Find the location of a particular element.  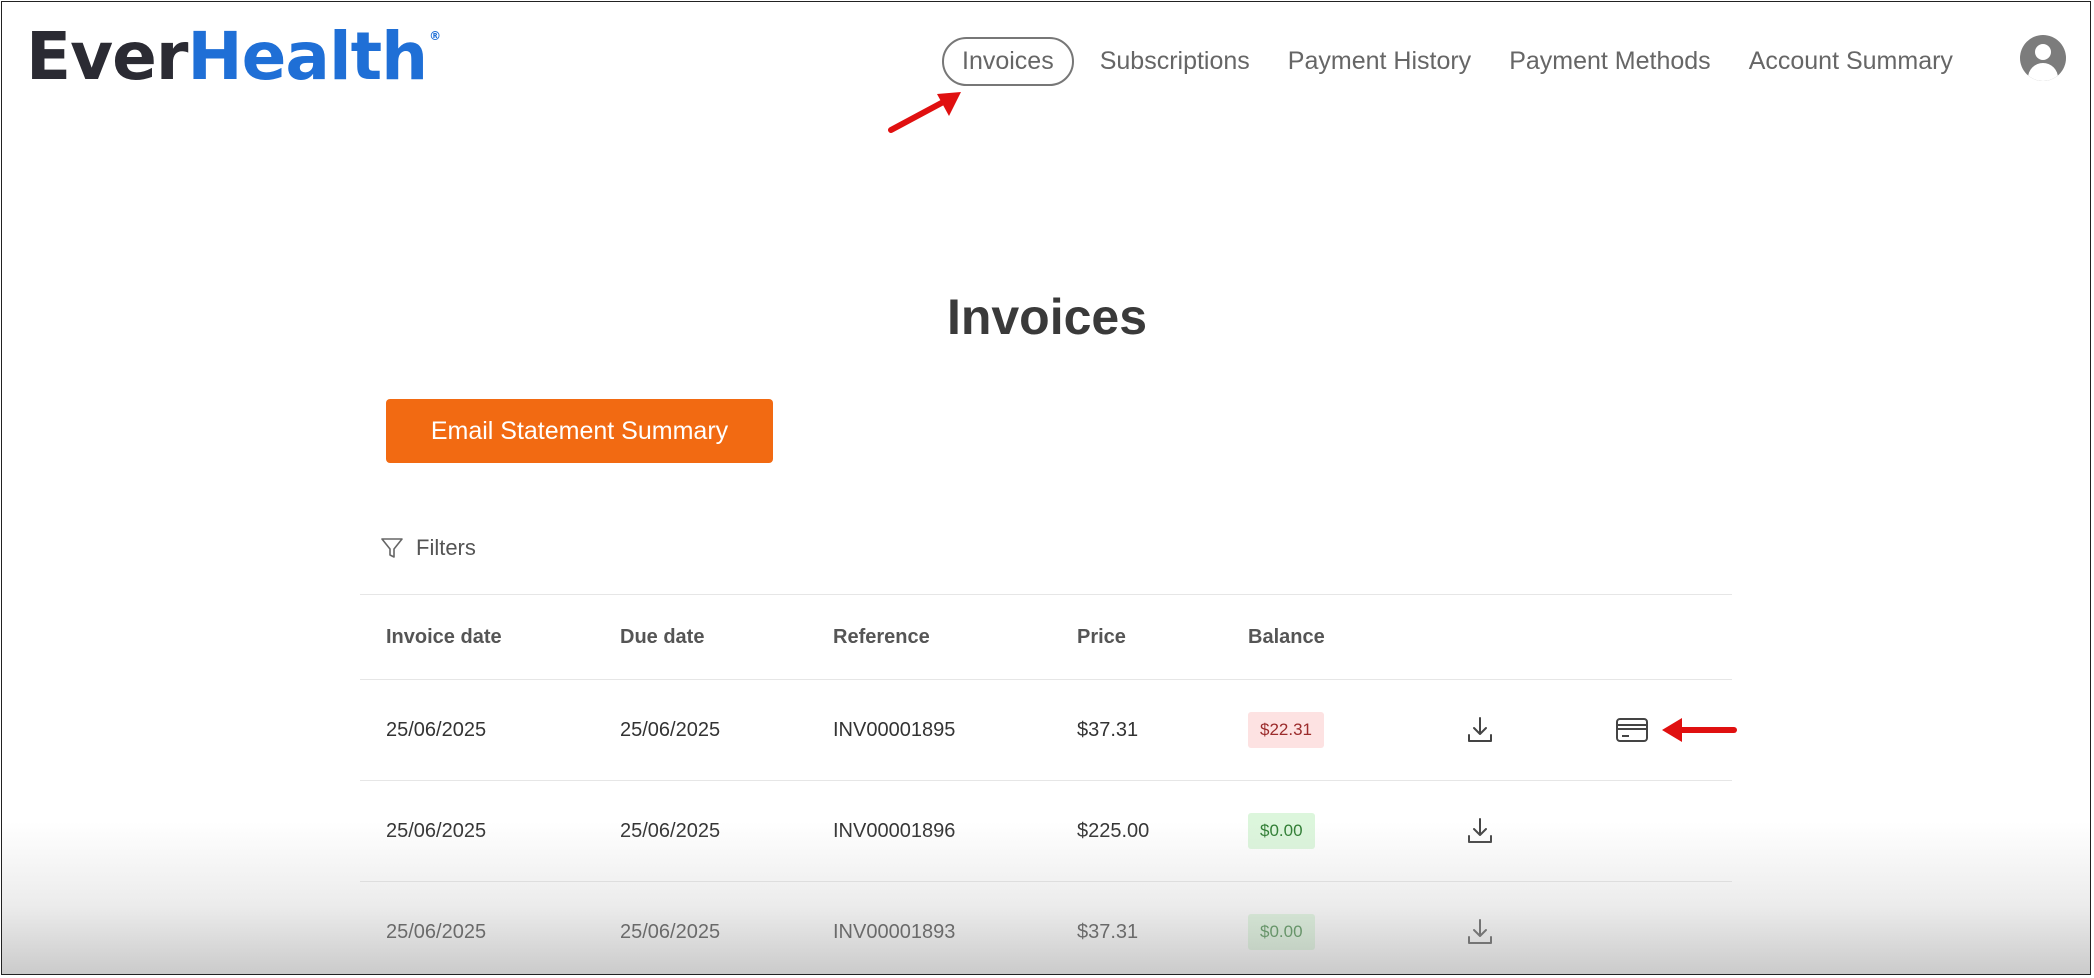

email-statement-summary-button: Email Statement Summary is located at coordinates (579, 431).